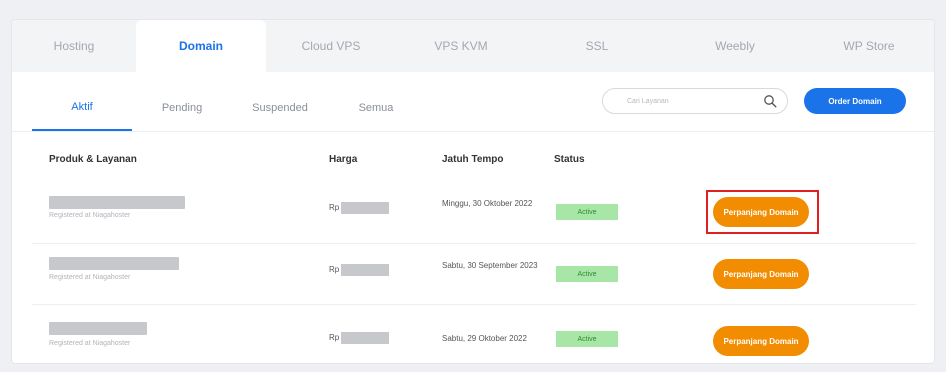 This screenshot has height=372, width=946. What do you see at coordinates (343, 159) in the screenshot?
I see `header-price: Harga` at bounding box center [343, 159].